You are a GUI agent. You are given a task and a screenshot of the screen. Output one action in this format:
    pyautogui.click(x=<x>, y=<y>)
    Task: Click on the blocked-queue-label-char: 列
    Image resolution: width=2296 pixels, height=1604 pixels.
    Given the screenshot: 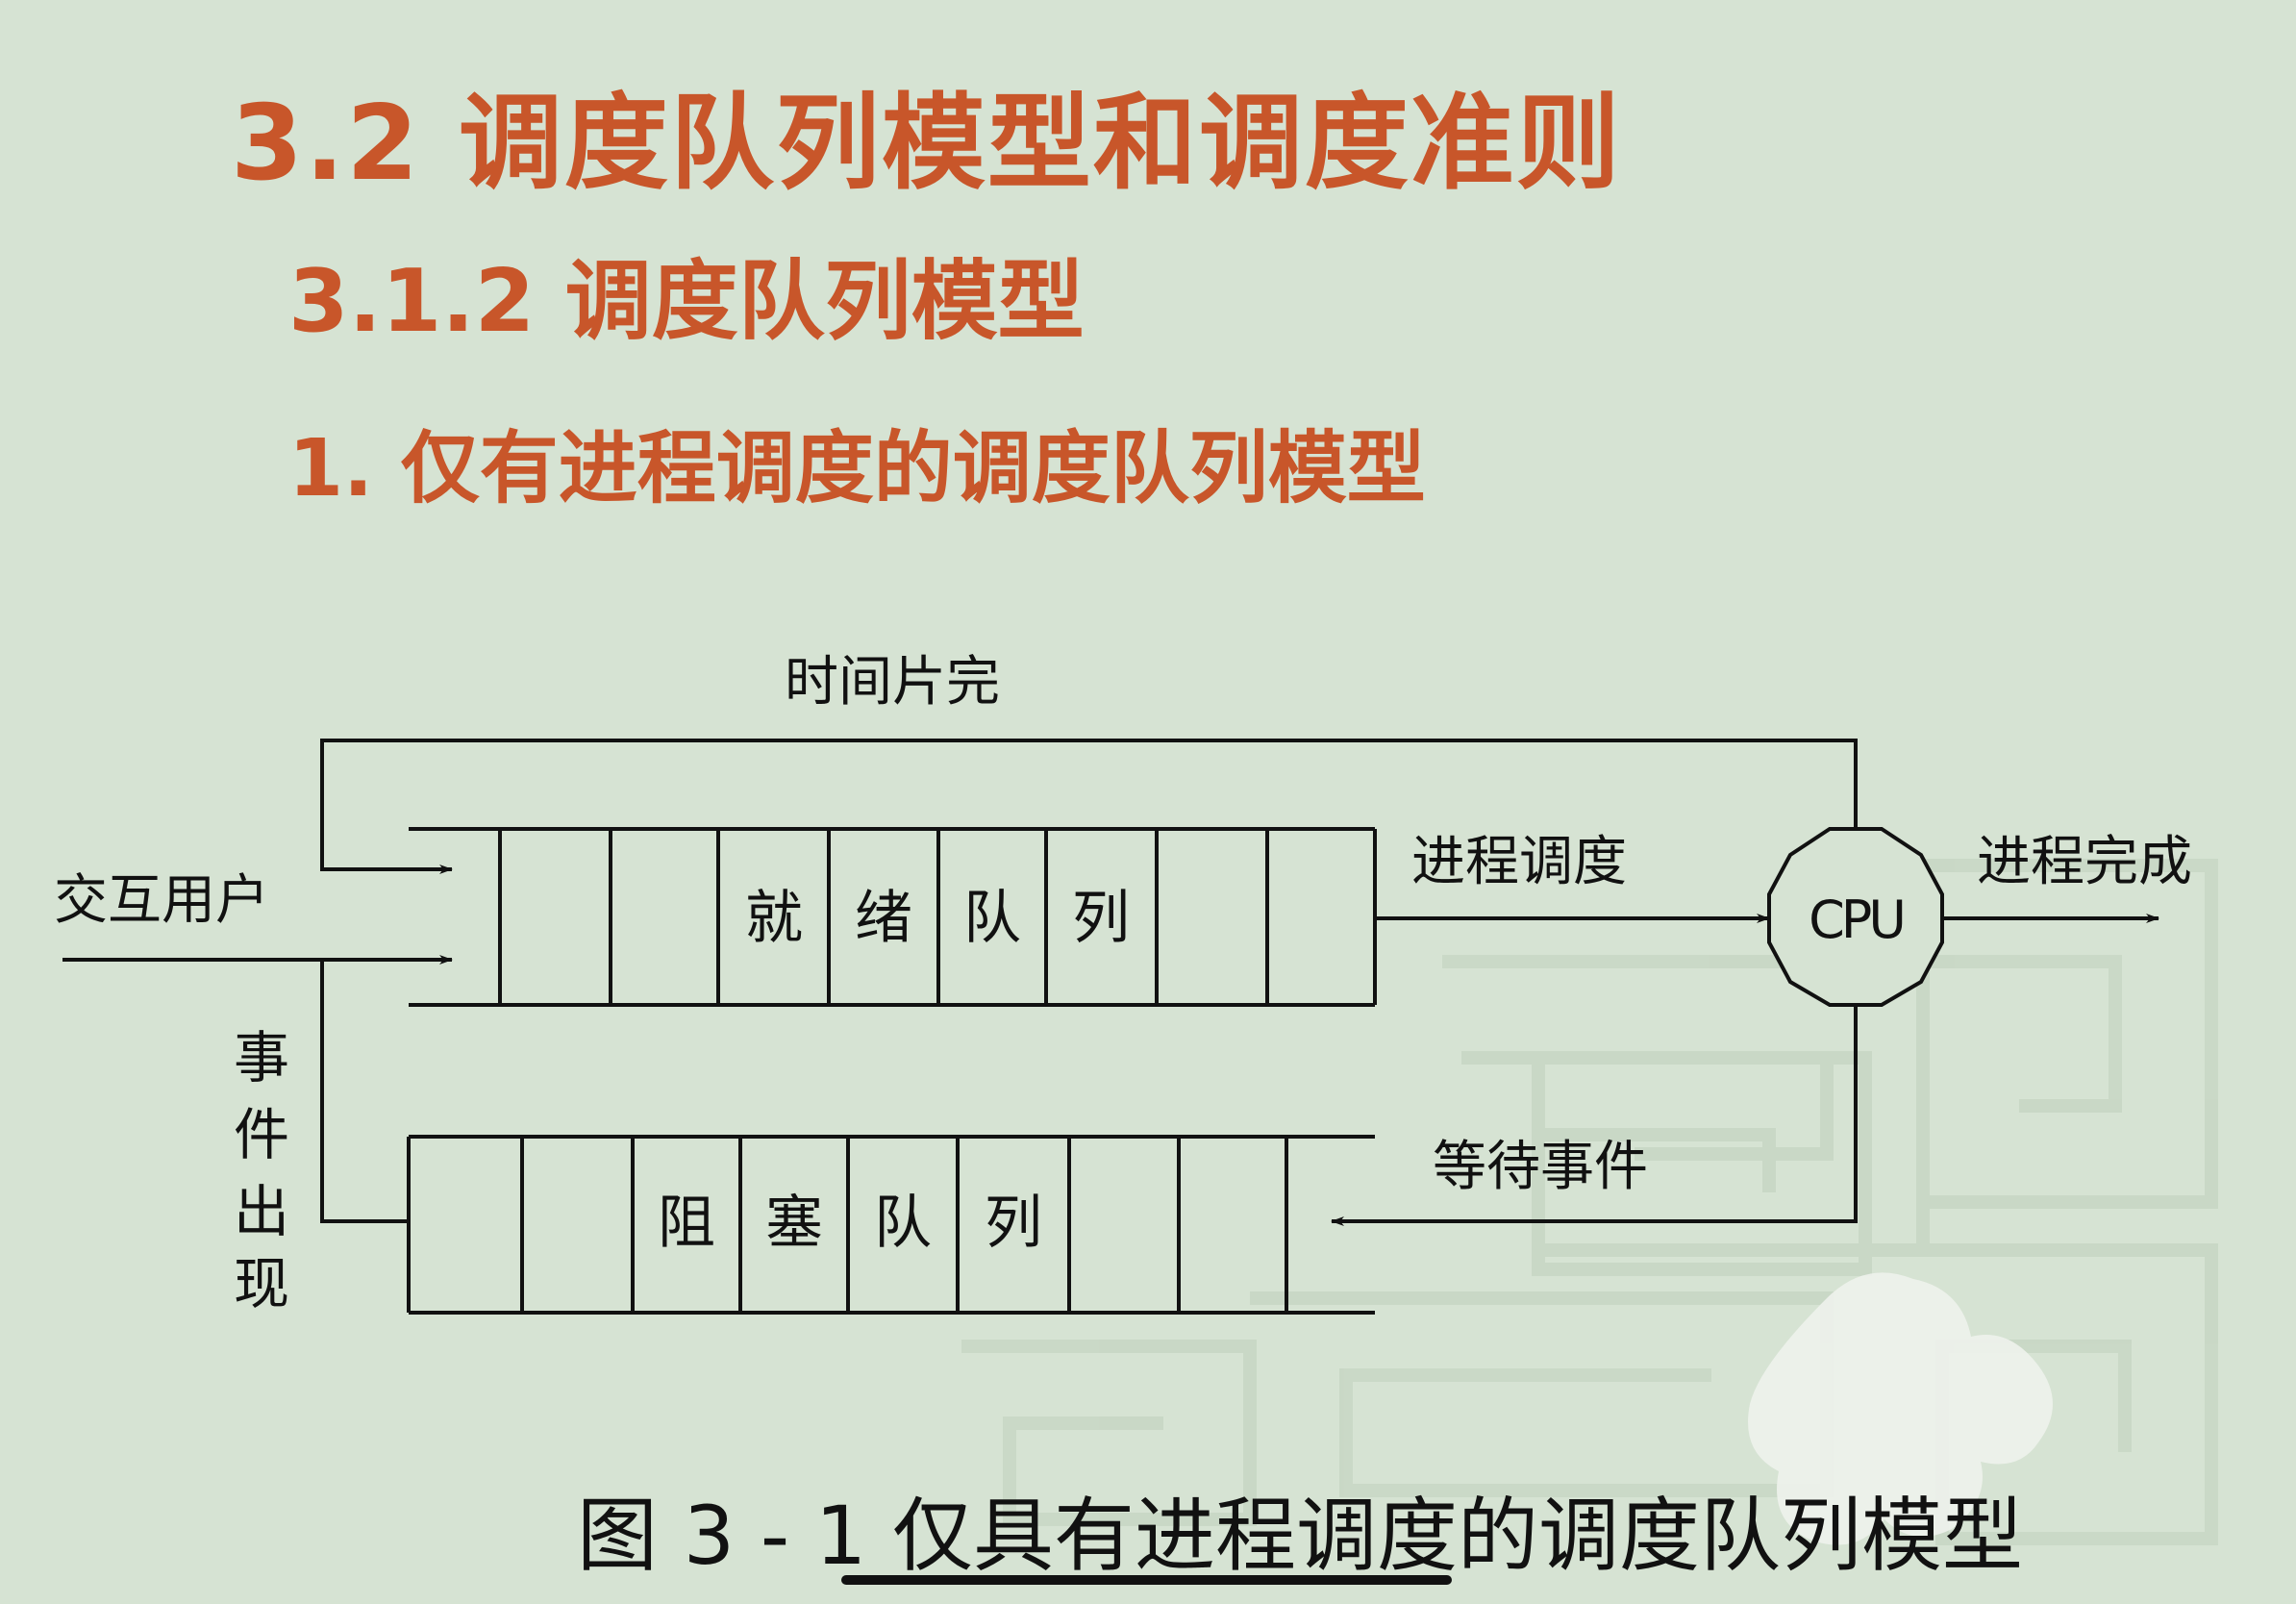 What is the action you would take?
    pyautogui.click(x=1013, y=1223)
    